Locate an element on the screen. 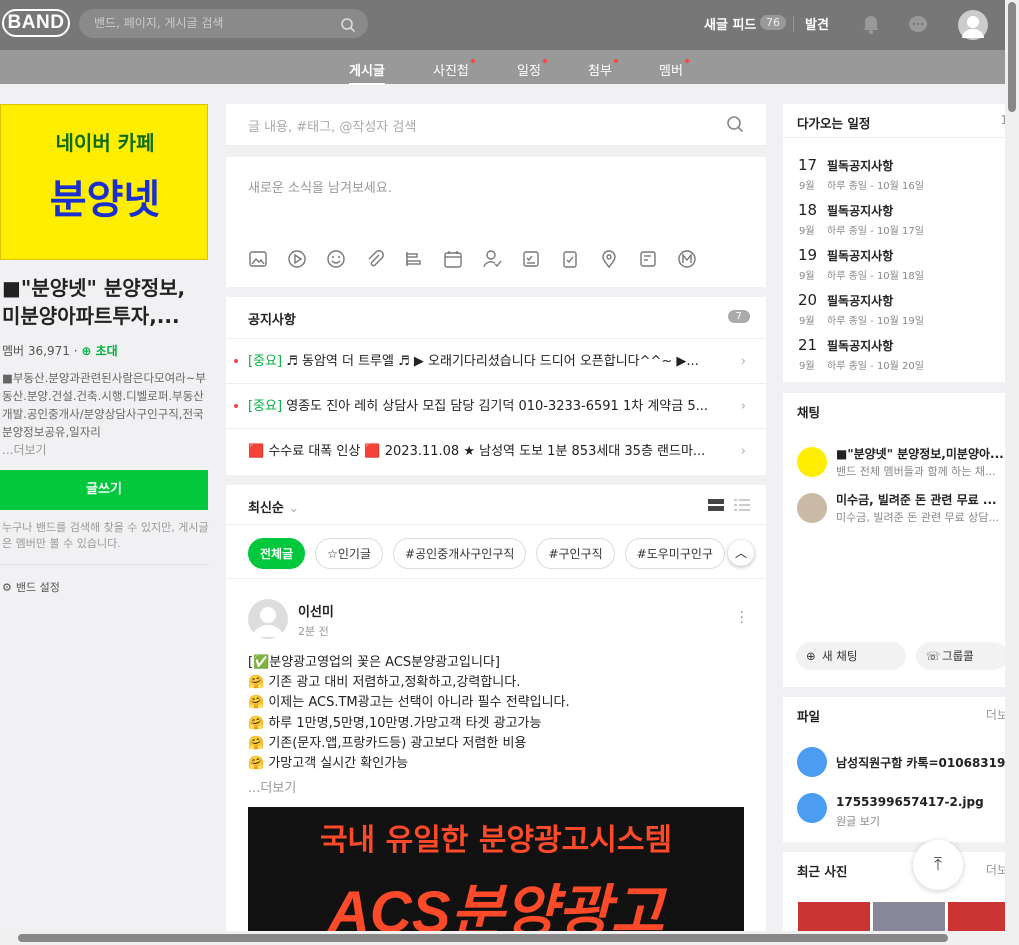  vertical-scrollbar is located at coordinates (1012, 472).